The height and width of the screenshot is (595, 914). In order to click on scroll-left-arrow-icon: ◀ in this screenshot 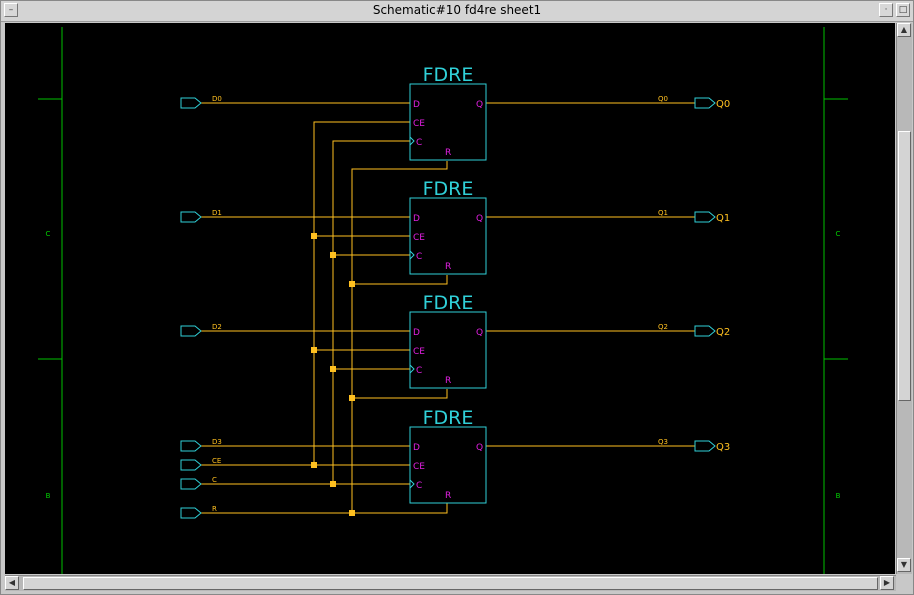, I will do `click(12, 583)`.